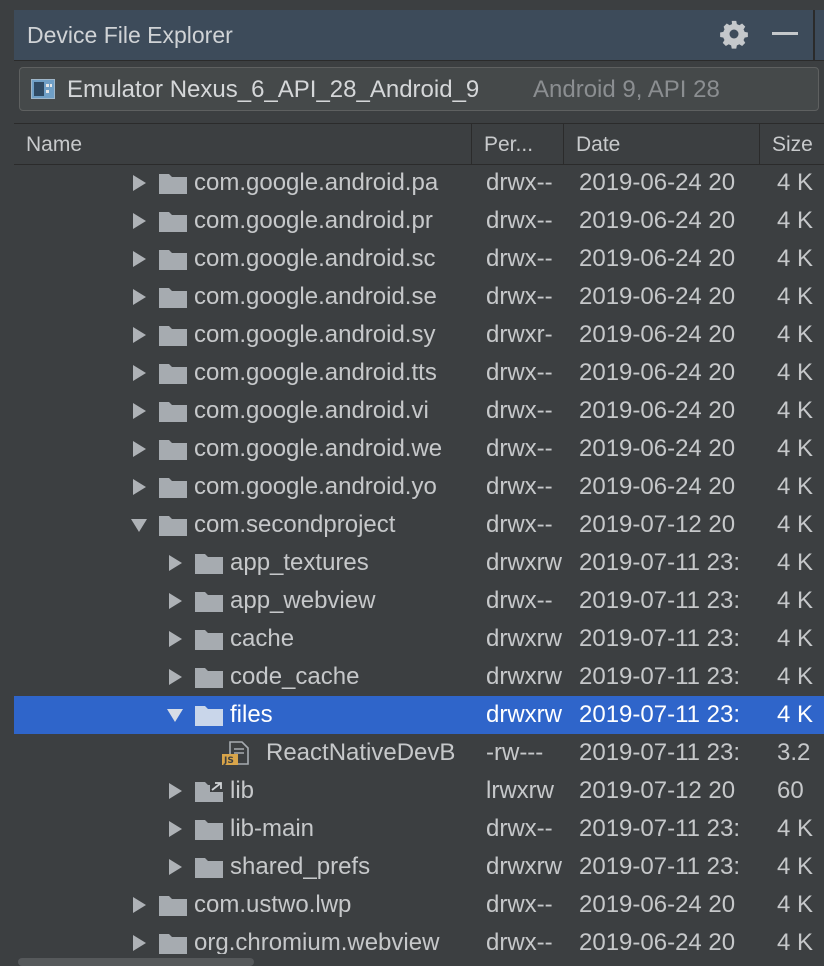 The width and height of the screenshot is (824, 966). Describe the element at coordinates (43, 89) in the screenshot. I see `emulator-device-icon` at that location.